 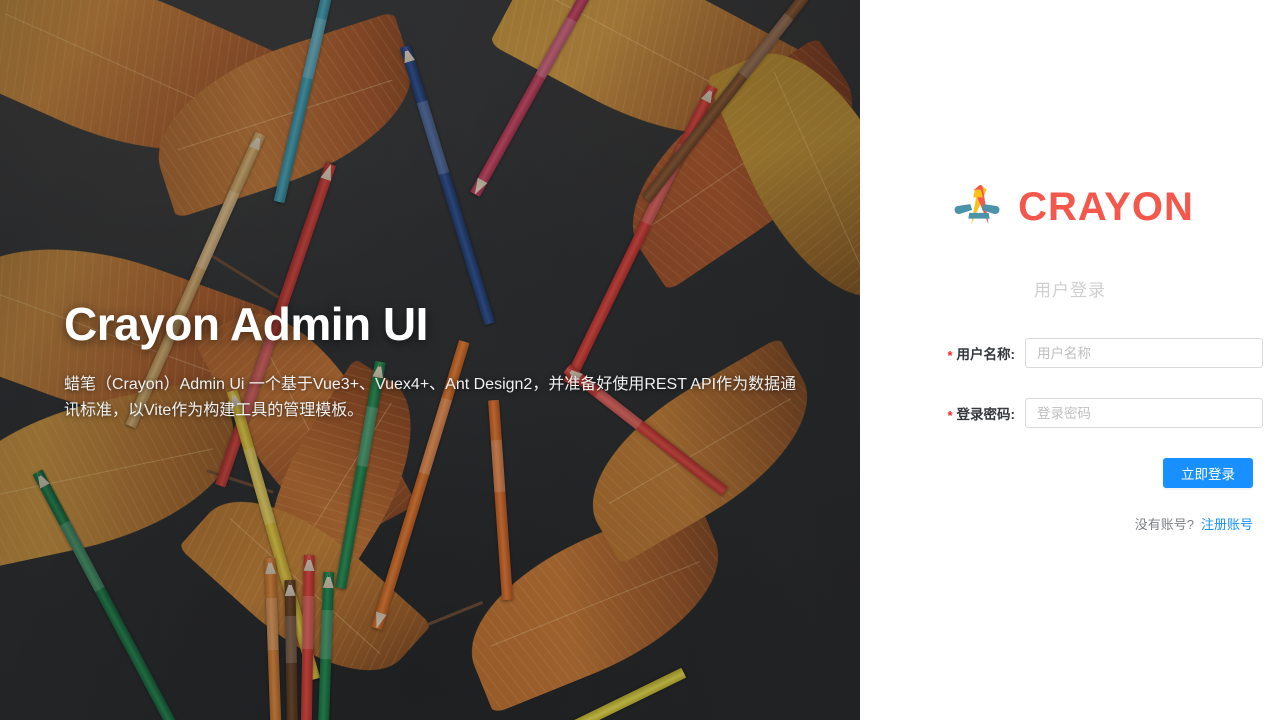 I want to click on submit-row: 立即登录, so click(x=1070, y=473).